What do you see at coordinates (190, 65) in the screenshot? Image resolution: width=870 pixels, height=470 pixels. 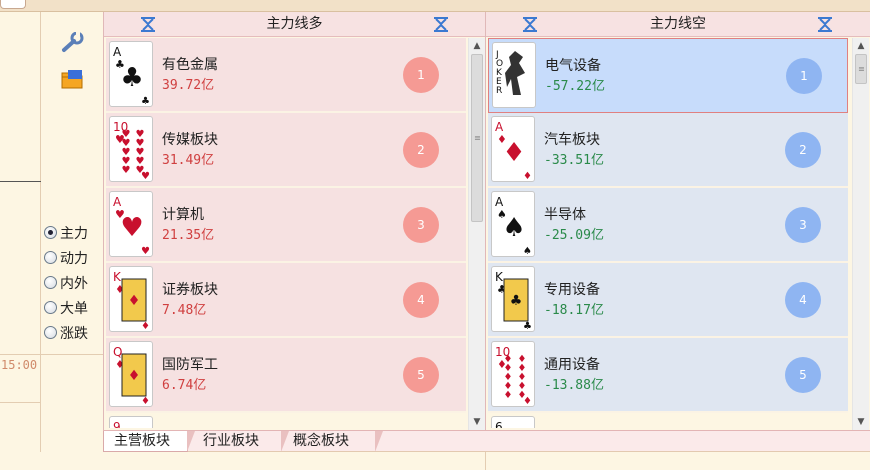 I see `sector-name: 有色金属` at bounding box center [190, 65].